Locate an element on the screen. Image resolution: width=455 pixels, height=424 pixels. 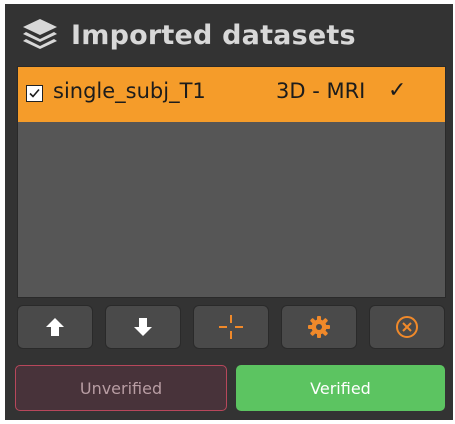
center-button is located at coordinates (231, 327).